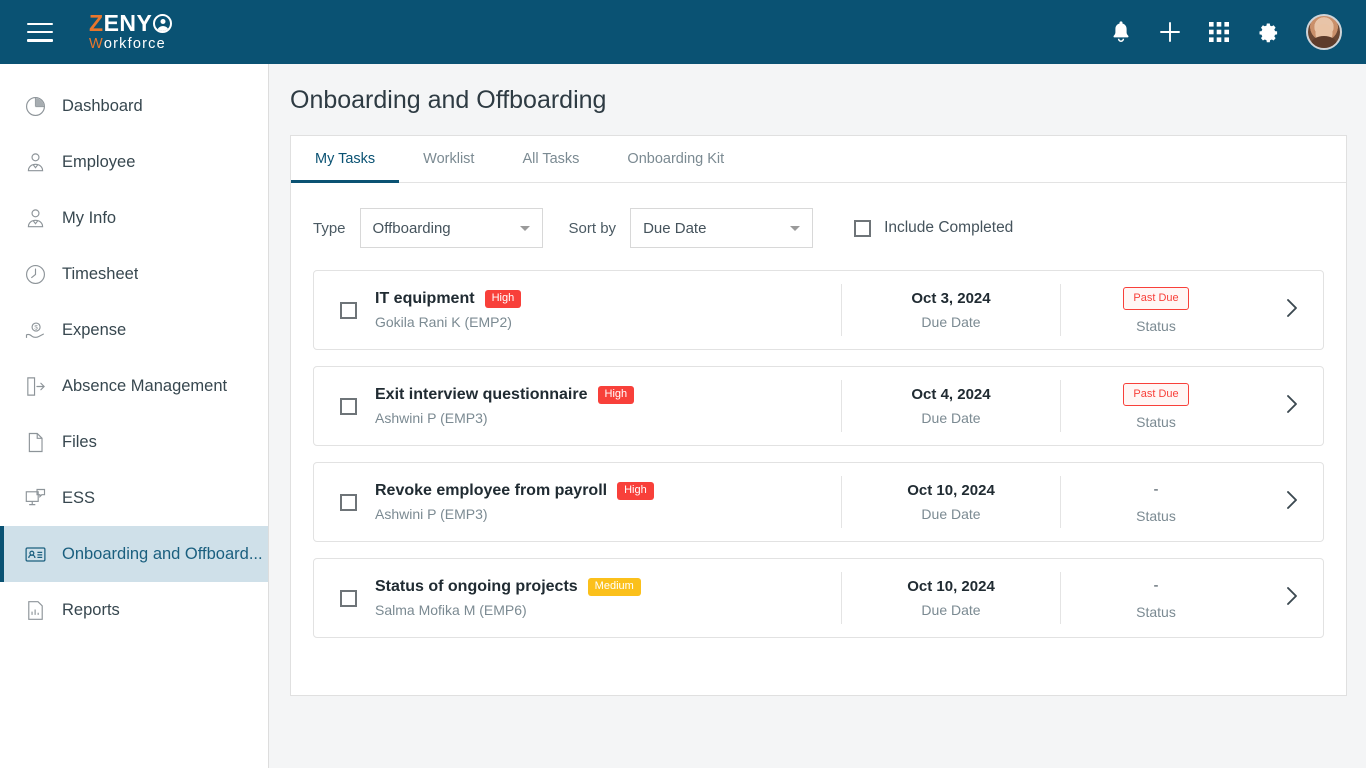 This screenshot has height=768, width=1366. Describe the element at coordinates (40, 32) in the screenshot. I see `hamburger-menu-icon` at that location.